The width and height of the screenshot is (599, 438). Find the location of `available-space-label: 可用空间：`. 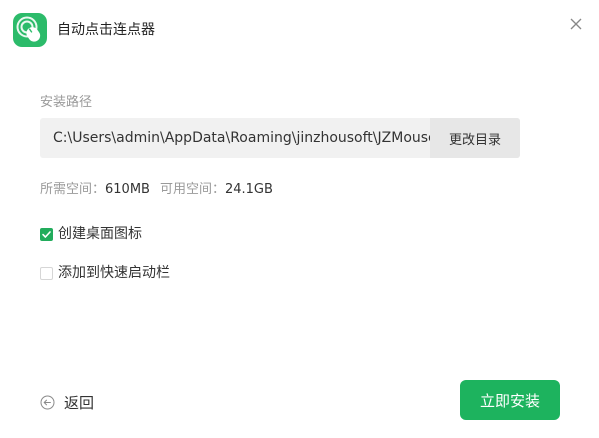

available-space-label: 可用空间： is located at coordinates (192, 189).